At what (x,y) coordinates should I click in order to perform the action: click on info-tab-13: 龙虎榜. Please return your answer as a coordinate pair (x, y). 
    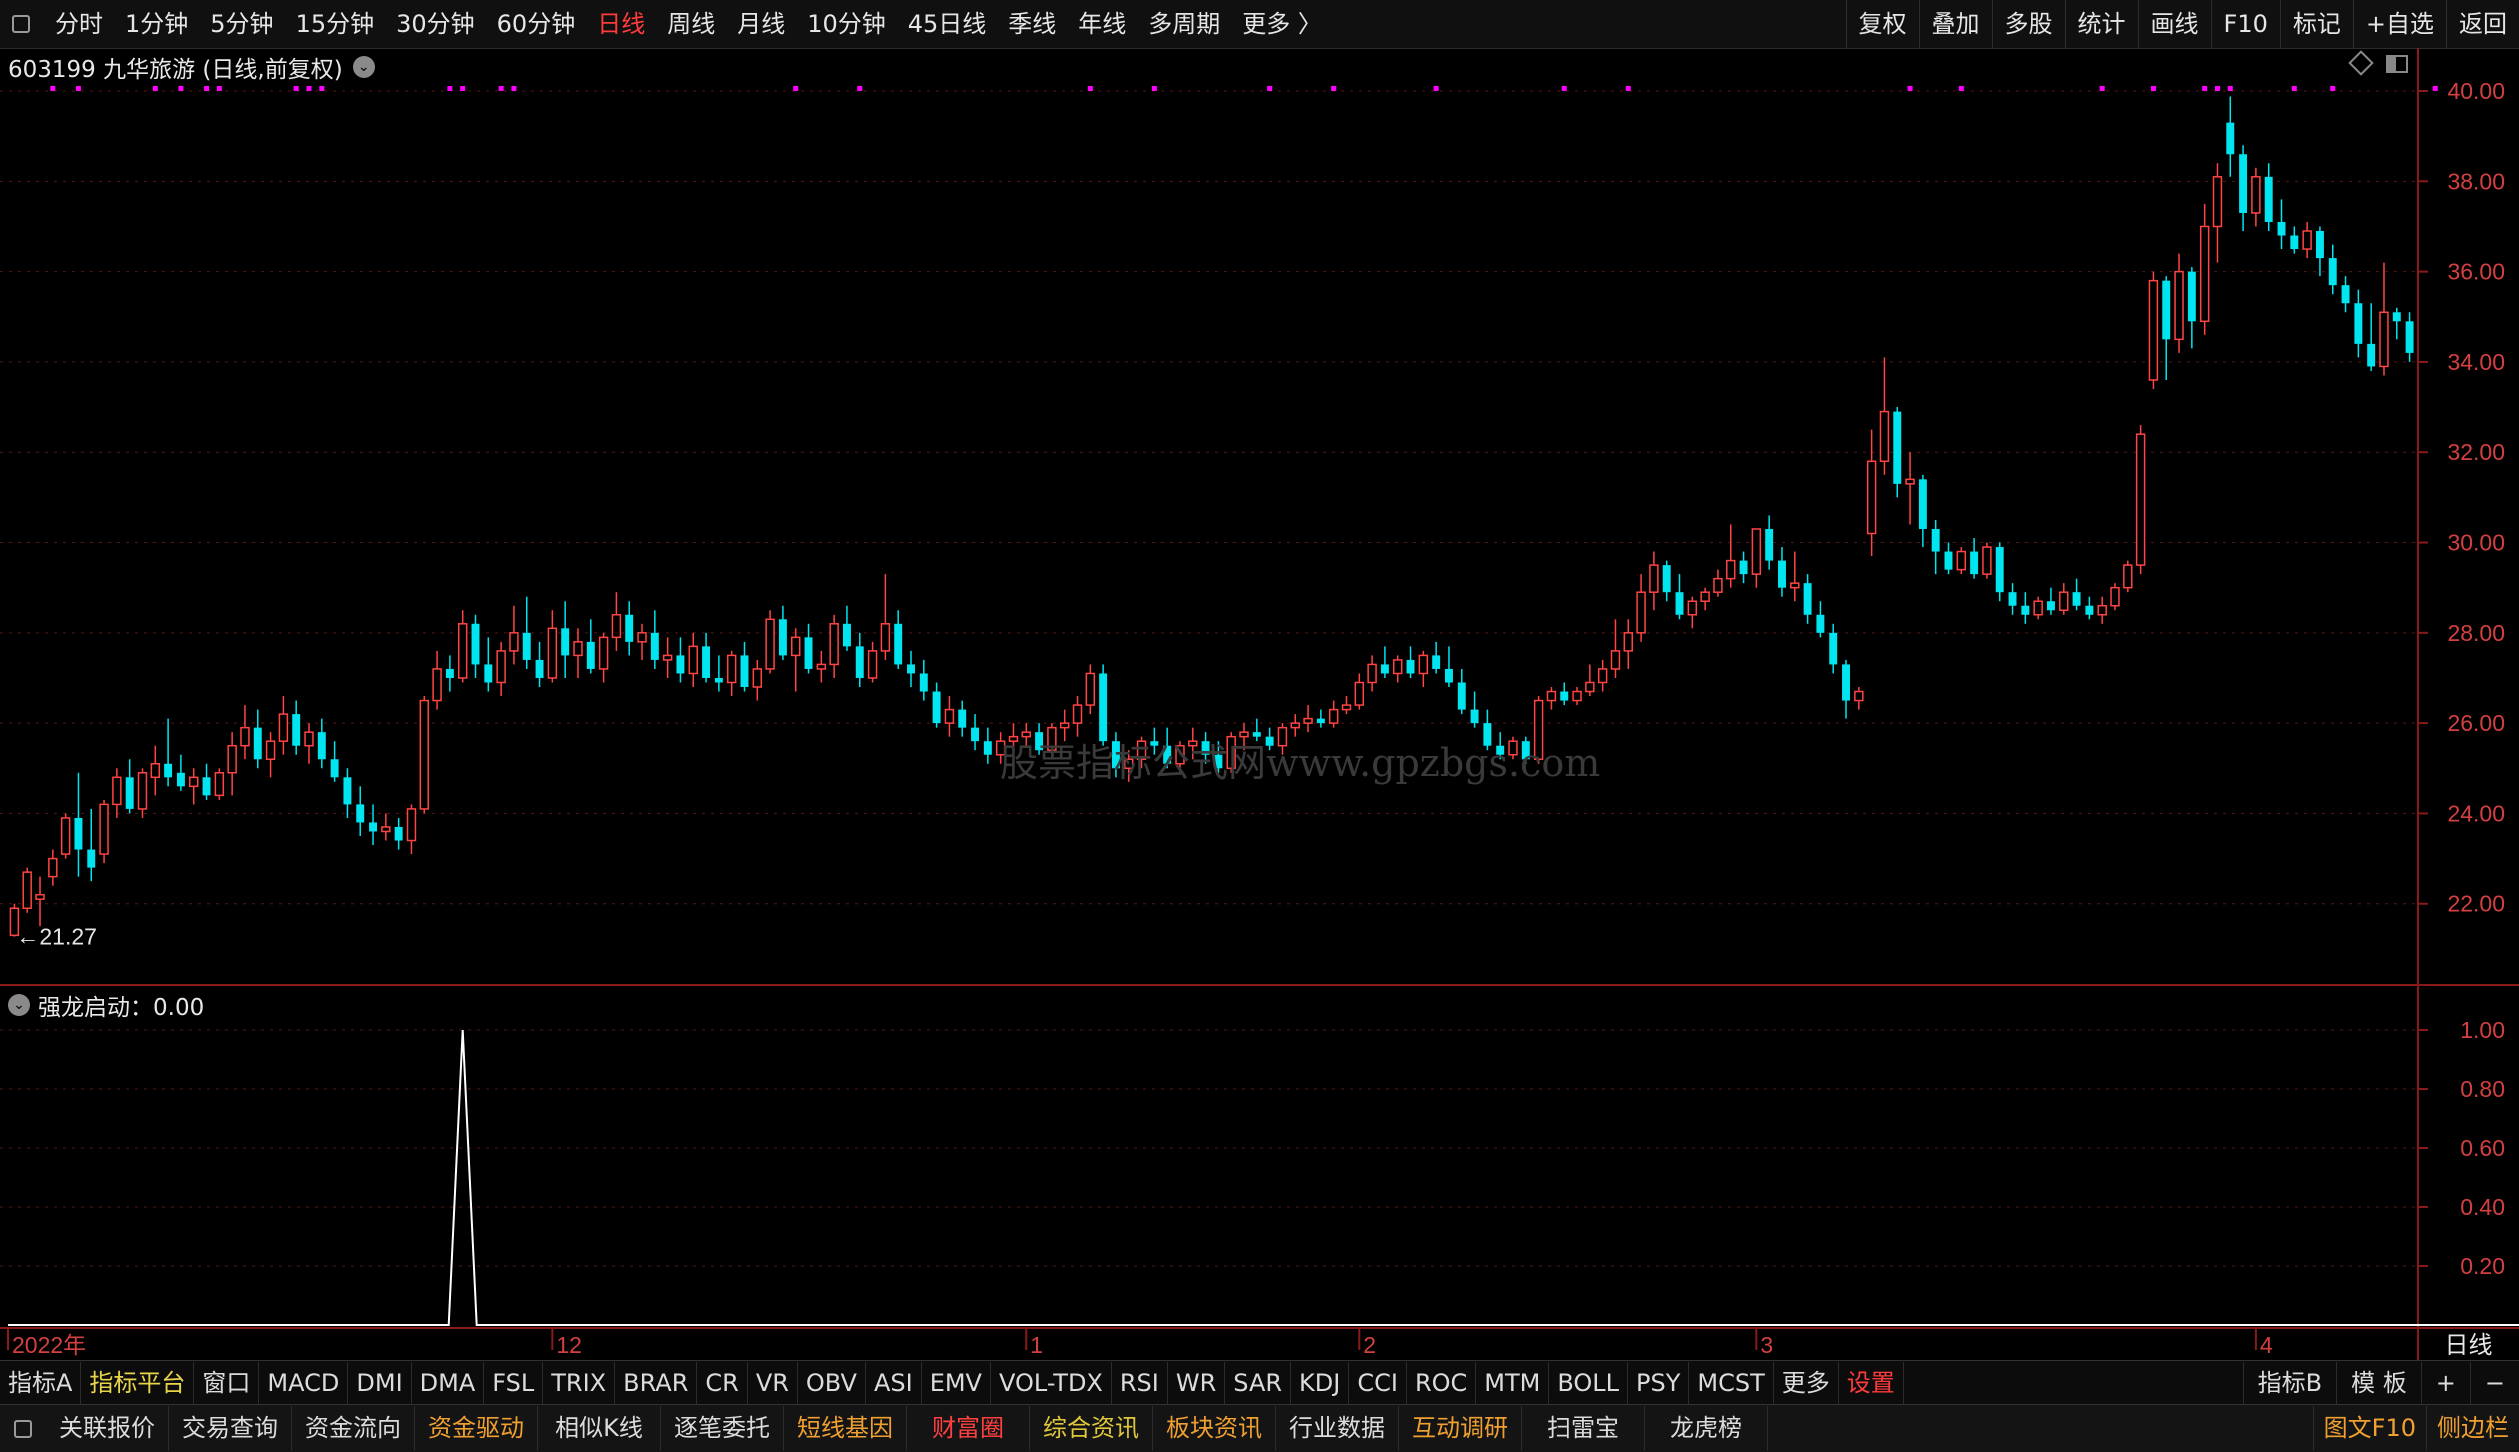
    Looking at the image, I should click on (1706, 1428).